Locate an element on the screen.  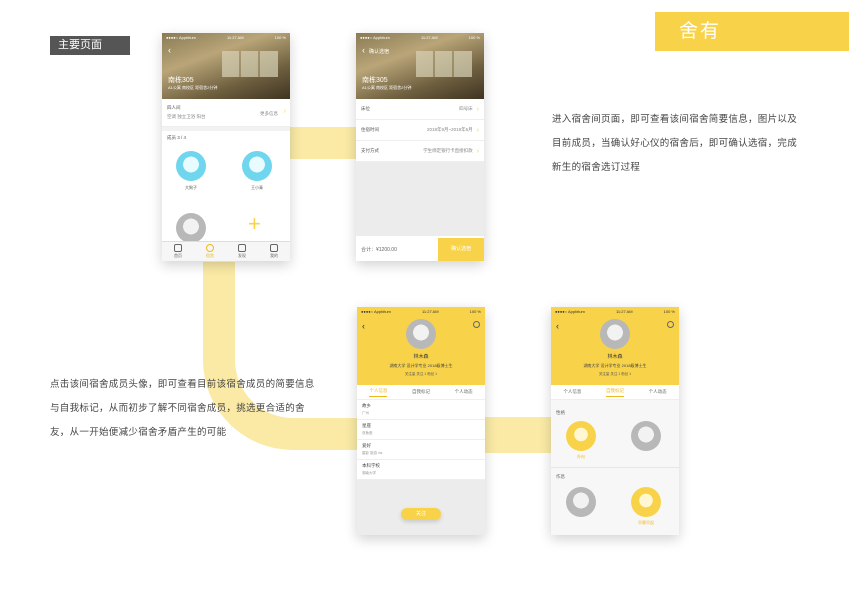
room-type-row: 四人间 空调 独立卫浴 阳台 更多信息 › is located at coordinates (226, 113).